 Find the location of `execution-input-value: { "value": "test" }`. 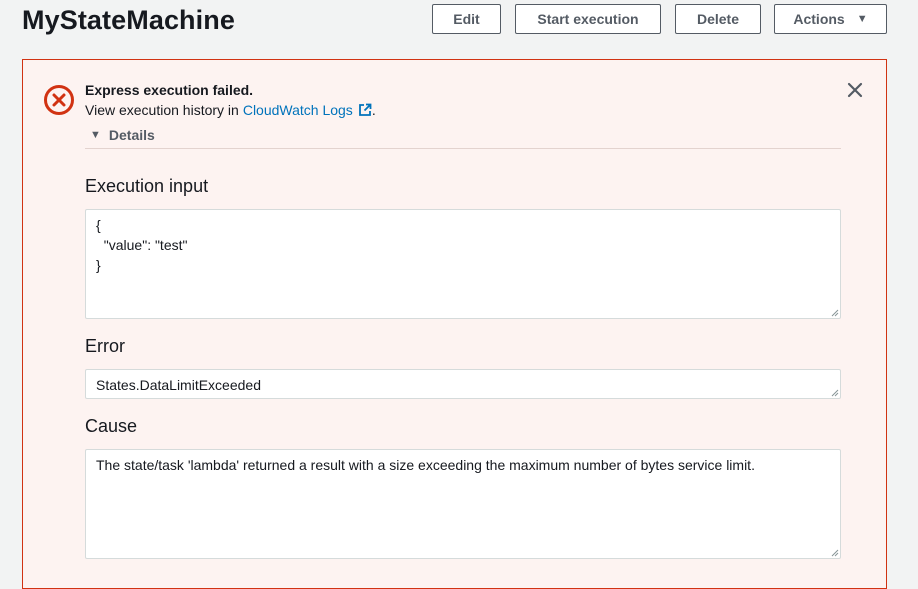

execution-input-value: { "value": "test" } is located at coordinates (142, 245).